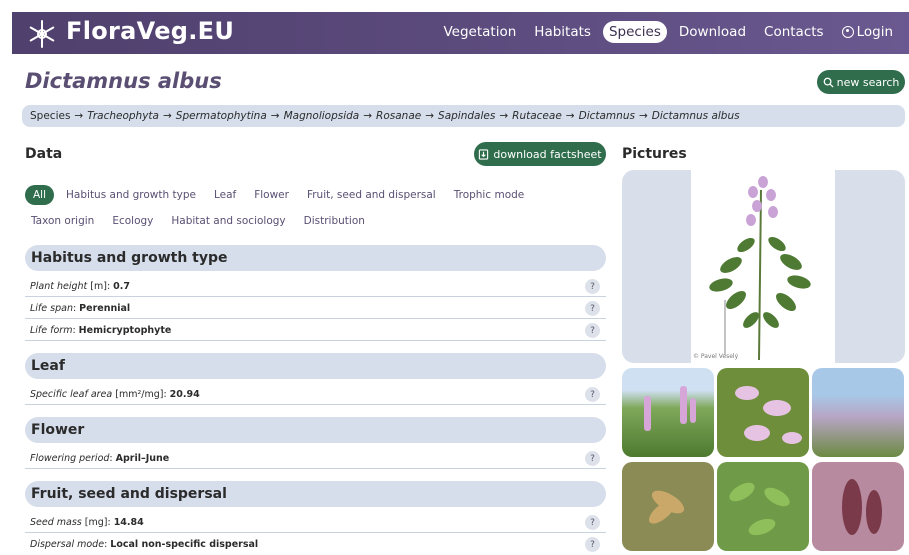  What do you see at coordinates (131, 195) in the screenshot?
I see `filter-habitus: Habitus and growth type` at bounding box center [131, 195].